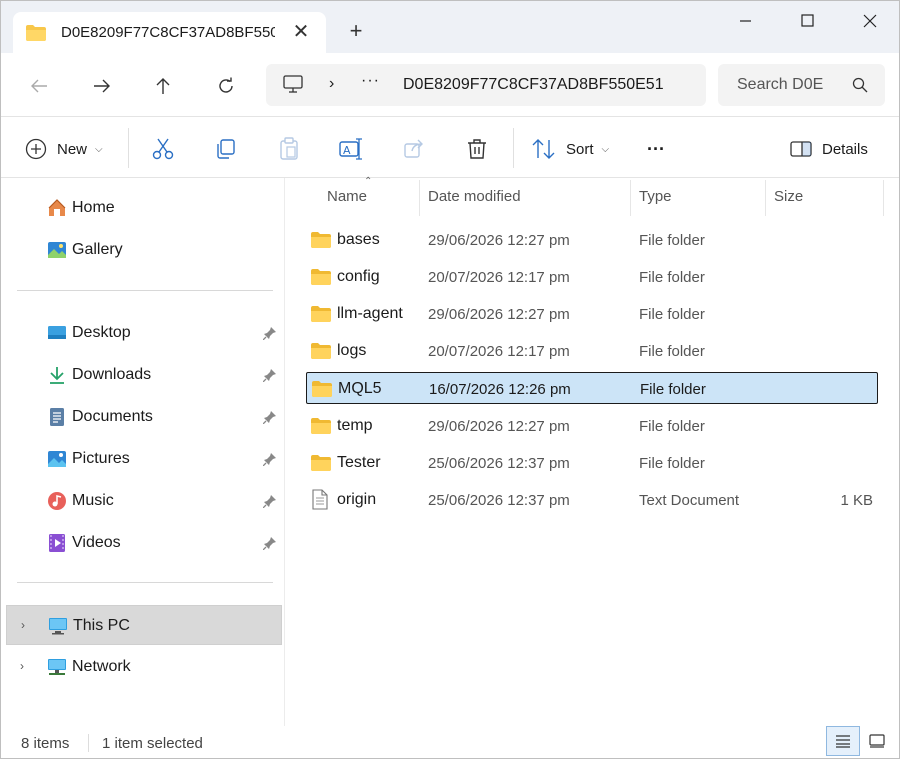 The width and height of the screenshot is (900, 759). What do you see at coordinates (870, 21) in the screenshot?
I see `close-window-button` at bounding box center [870, 21].